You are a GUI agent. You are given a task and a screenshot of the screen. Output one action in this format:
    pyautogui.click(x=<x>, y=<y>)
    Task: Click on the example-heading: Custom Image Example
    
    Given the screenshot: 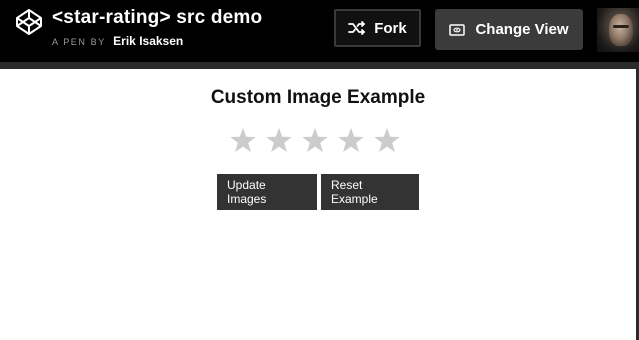 What is the action you would take?
    pyautogui.click(x=318, y=97)
    